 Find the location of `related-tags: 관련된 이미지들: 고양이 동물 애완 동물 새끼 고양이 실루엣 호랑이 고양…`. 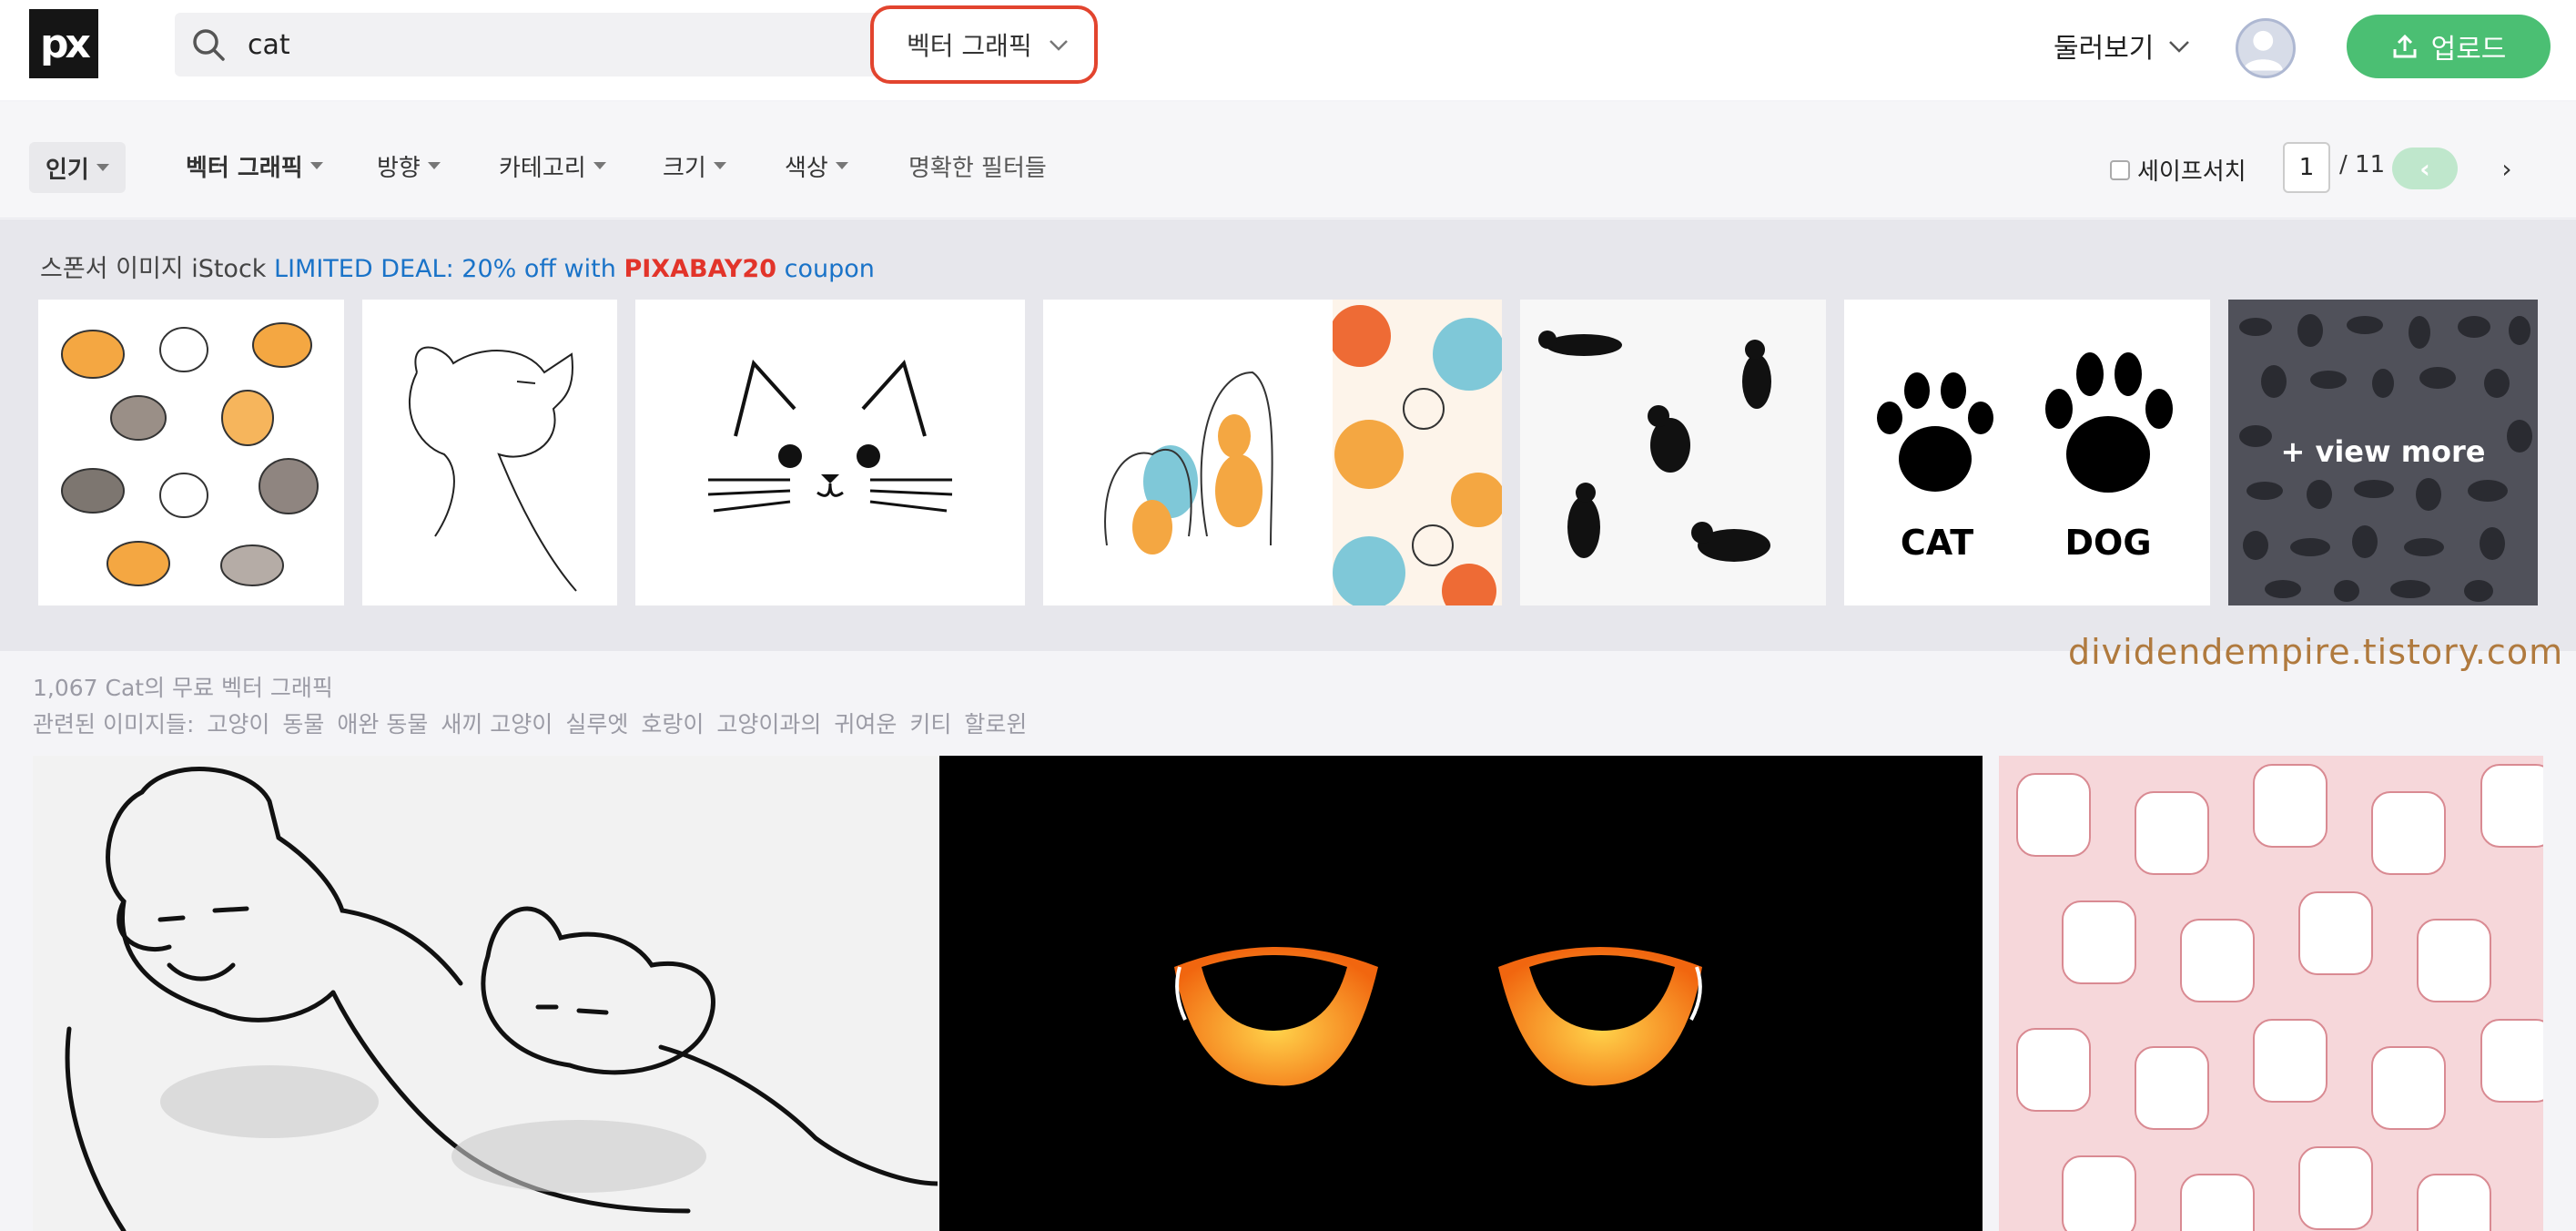

related-tags: 관련된 이미지들: 고양이 동물 애완 동물 새끼 고양이 실루엣 호랑이 고양… is located at coordinates (530, 723).